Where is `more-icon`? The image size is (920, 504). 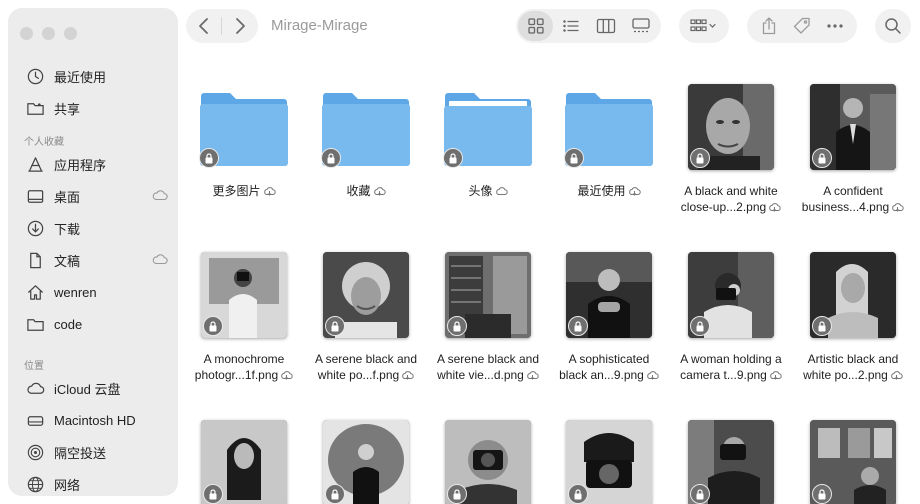 more-icon is located at coordinates (835, 26).